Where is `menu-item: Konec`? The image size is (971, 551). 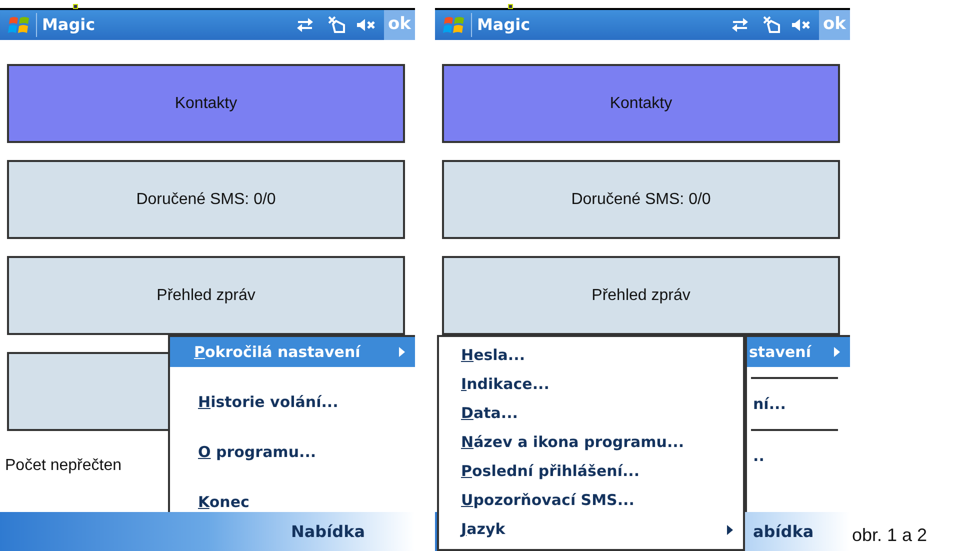
menu-item: Konec is located at coordinates (292, 502).